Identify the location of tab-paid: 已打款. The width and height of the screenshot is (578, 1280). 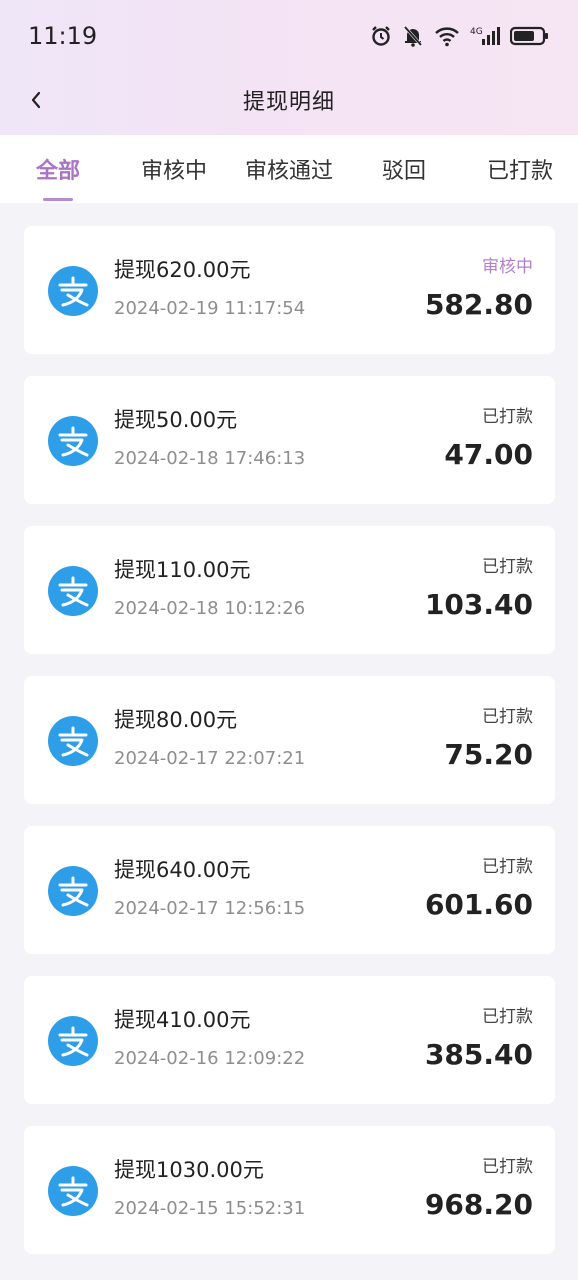
(520, 169).